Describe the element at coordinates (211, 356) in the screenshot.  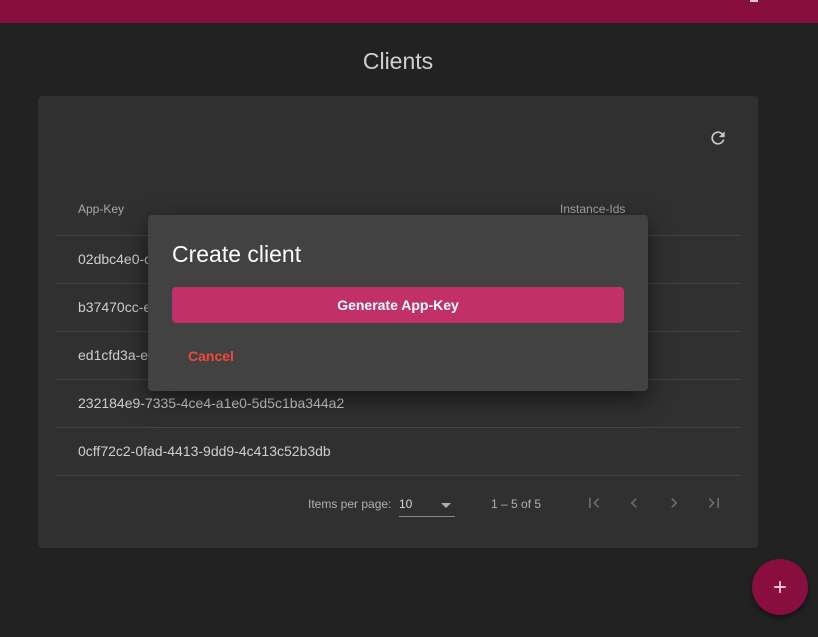
I see `cancel-button: Cancel` at that location.